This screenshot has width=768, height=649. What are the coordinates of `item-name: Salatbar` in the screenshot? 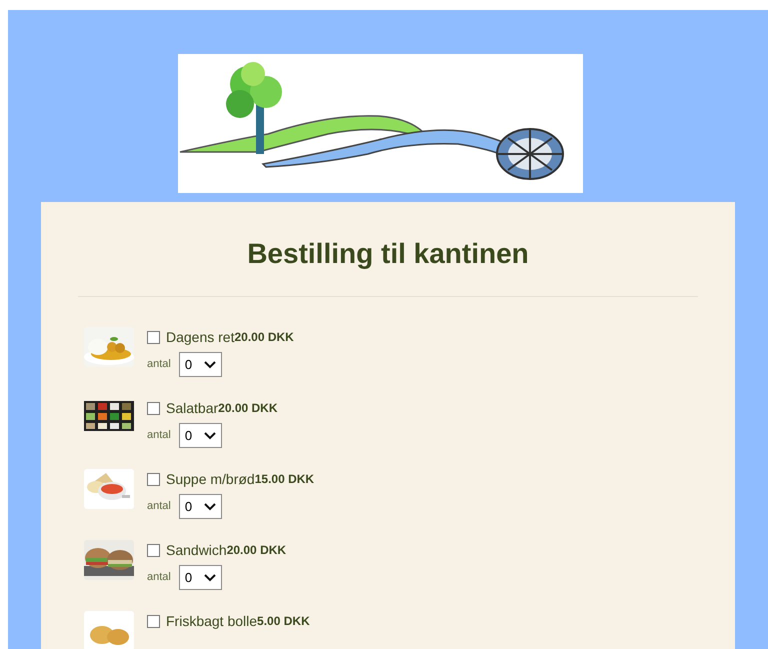 It's located at (192, 408).